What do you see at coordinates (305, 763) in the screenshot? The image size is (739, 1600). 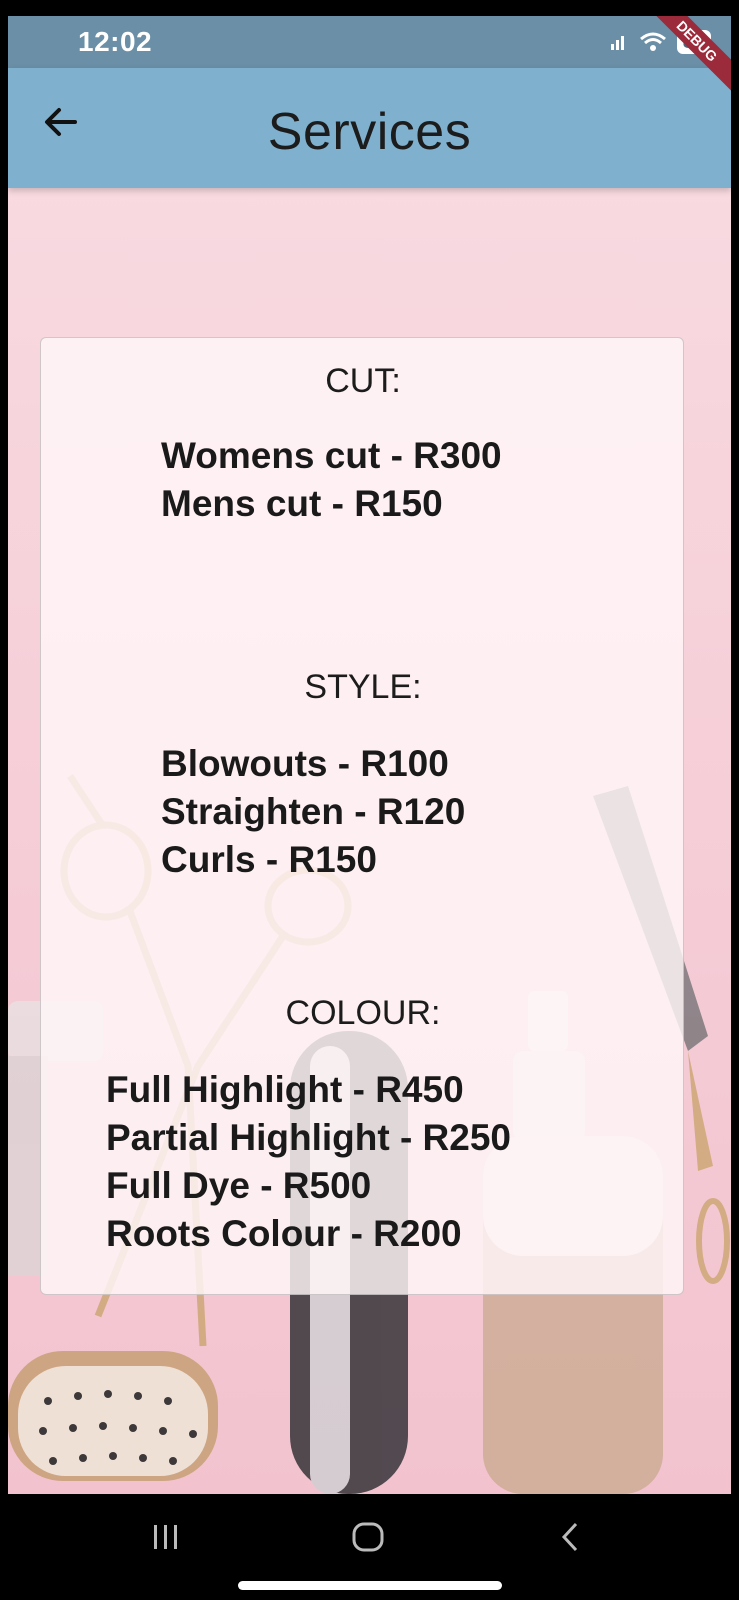 I see `service-item: Blowouts - R100` at bounding box center [305, 763].